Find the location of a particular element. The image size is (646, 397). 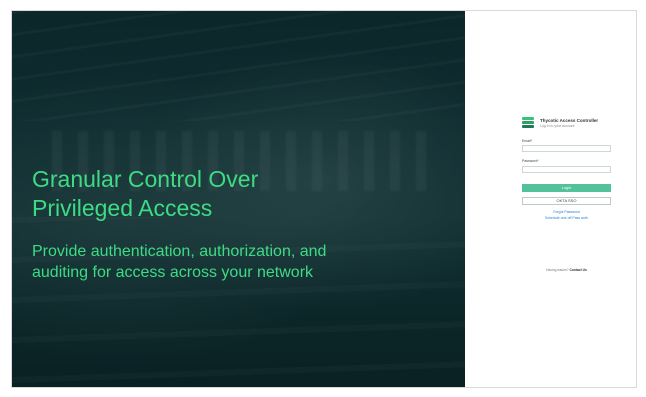

okta-sso-button: OKTA SSO is located at coordinates (566, 201).